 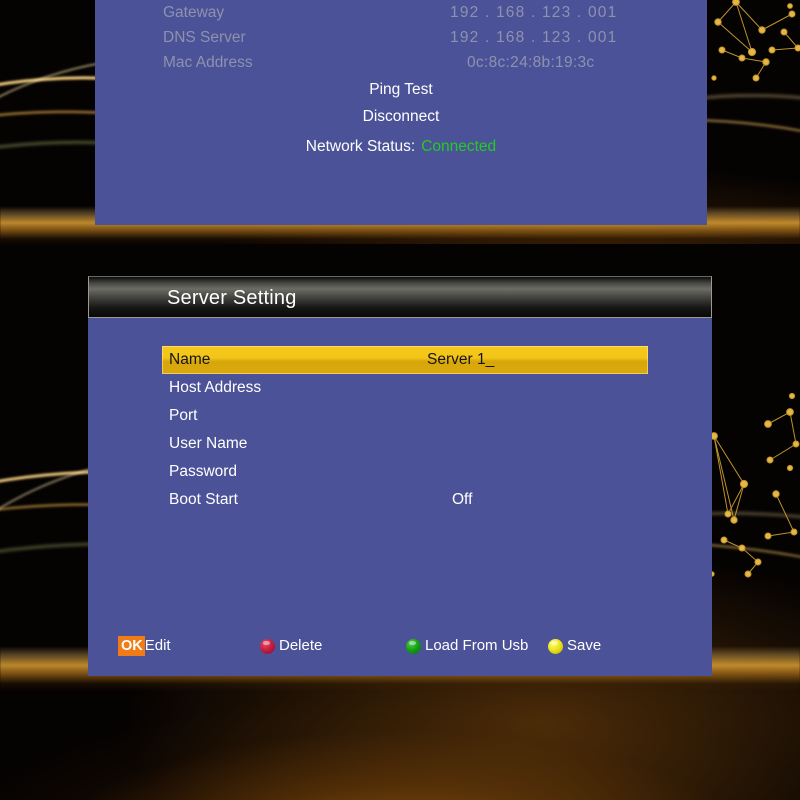 I want to click on list-item-boot-start: Boot Start Off, so click(x=405, y=500).